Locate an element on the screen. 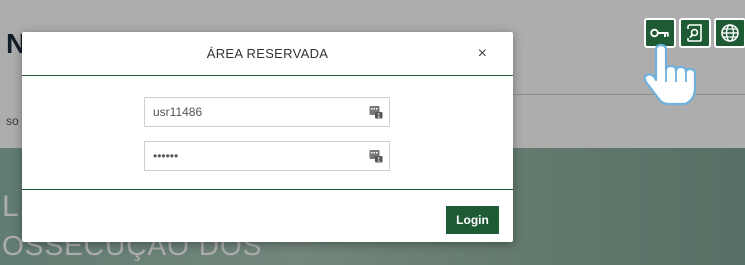  close-icon: × is located at coordinates (482, 54).